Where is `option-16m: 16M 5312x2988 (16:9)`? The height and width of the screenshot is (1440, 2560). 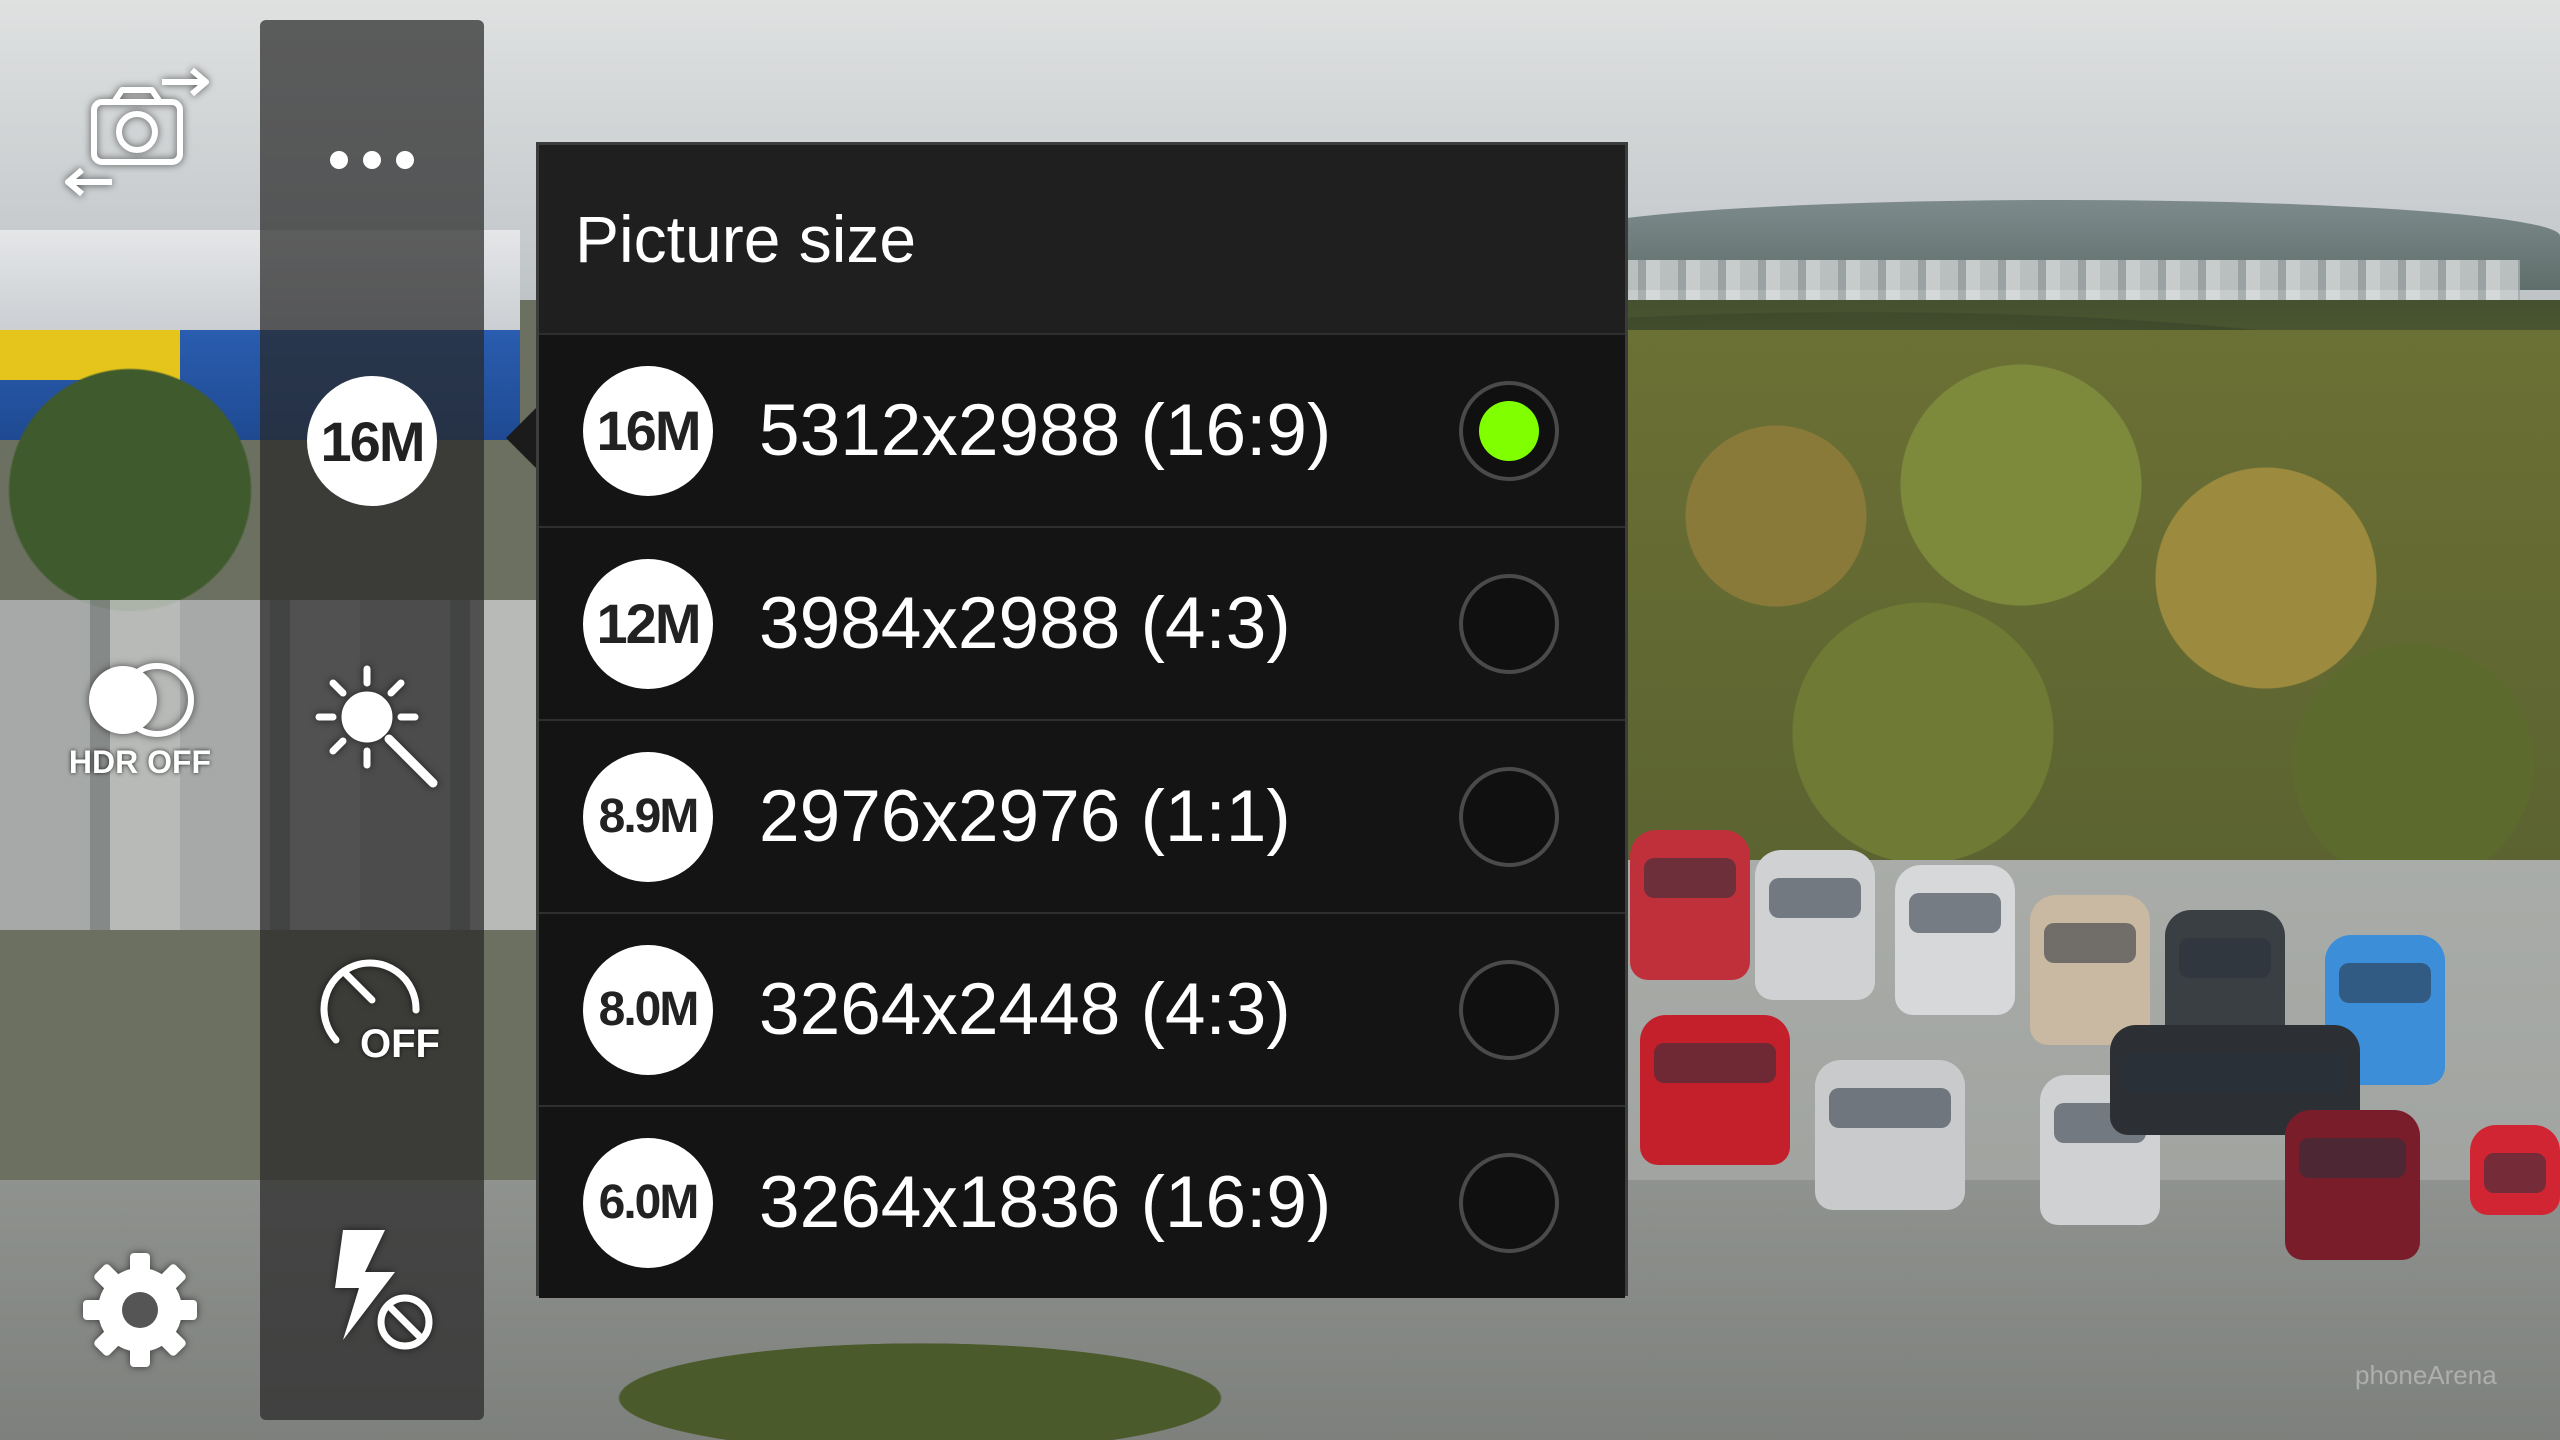 option-16m: 16M 5312x2988 (16:9) is located at coordinates (1082, 429).